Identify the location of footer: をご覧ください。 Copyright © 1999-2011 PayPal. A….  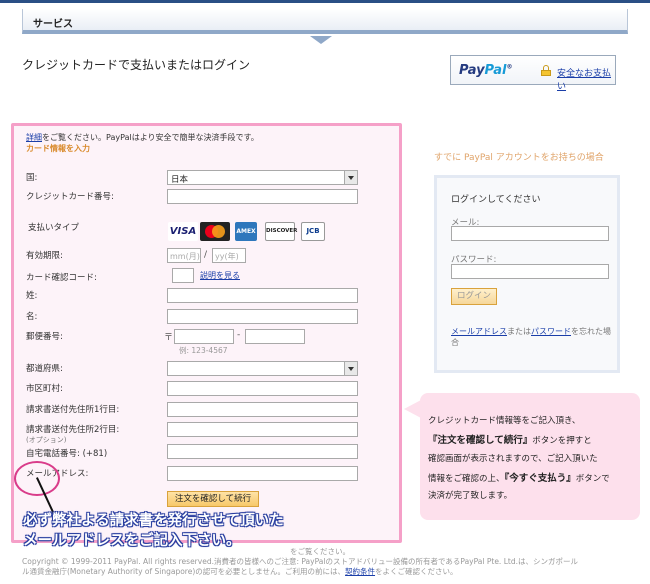
(300, 562).